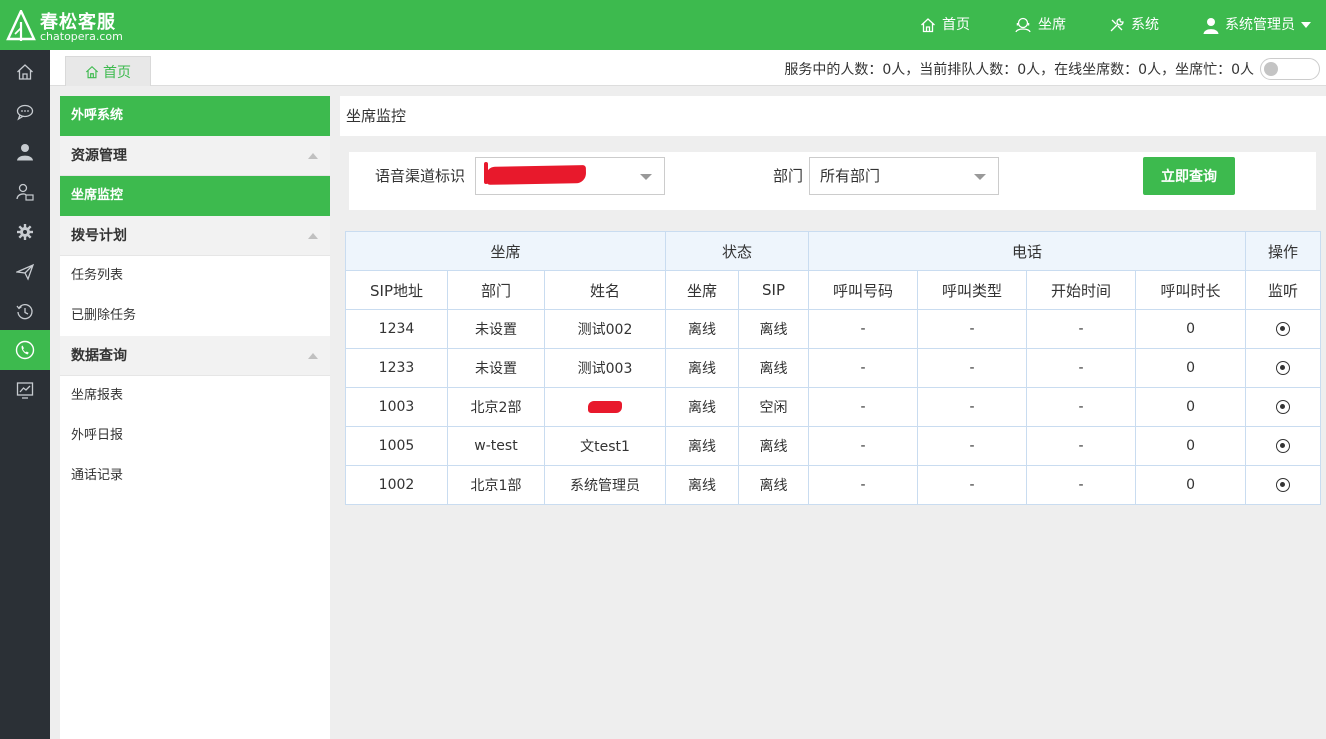 This screenshot has height=739, width=1326. I want to click on menu-item-task-list: 任务列表, so click(195, 276).